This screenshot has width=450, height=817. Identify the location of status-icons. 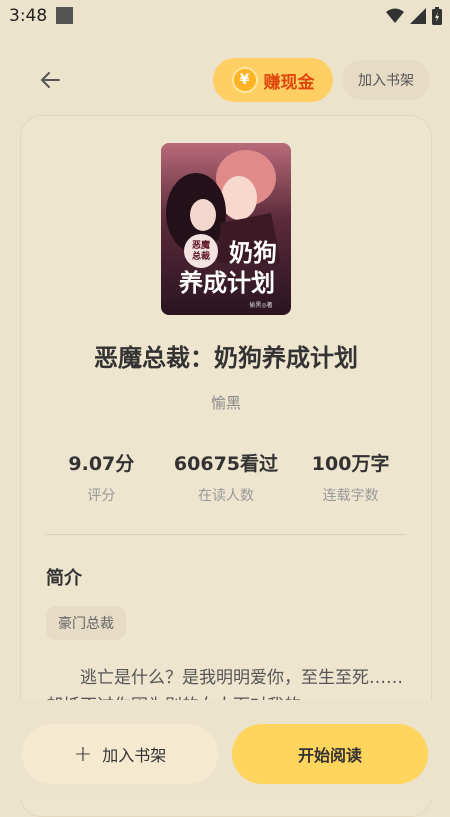
(414, 16).